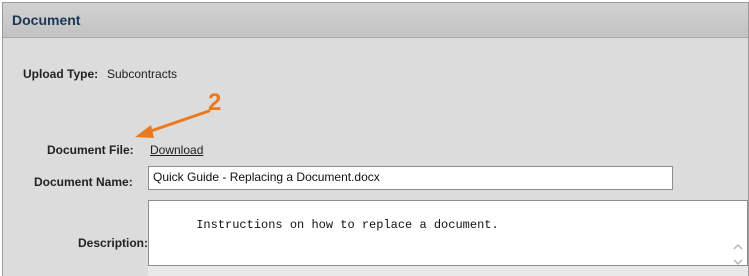  What do you see at coordinates (738, 247) in the screenshot?
I see `scroll-up-icon` at bounding box center [738, 247].